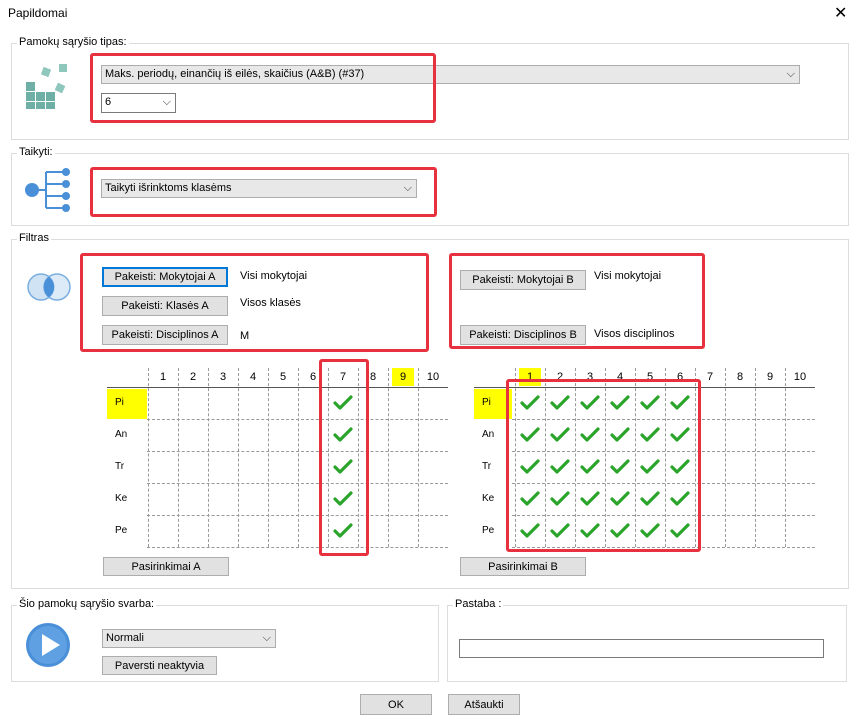 This screenshot has height=723, width=861. Describe the element at coordinates (47, 190) in the screenshot. I see `tree-icon` at that location.